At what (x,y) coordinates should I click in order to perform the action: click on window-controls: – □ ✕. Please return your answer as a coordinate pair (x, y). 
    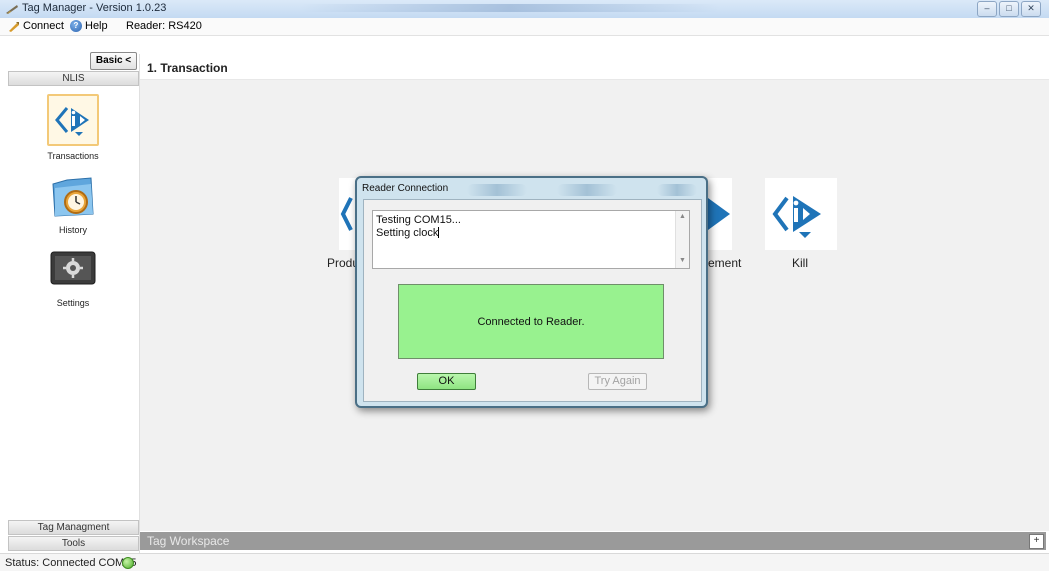
    Looking at the image, I should click on (1009, 9).